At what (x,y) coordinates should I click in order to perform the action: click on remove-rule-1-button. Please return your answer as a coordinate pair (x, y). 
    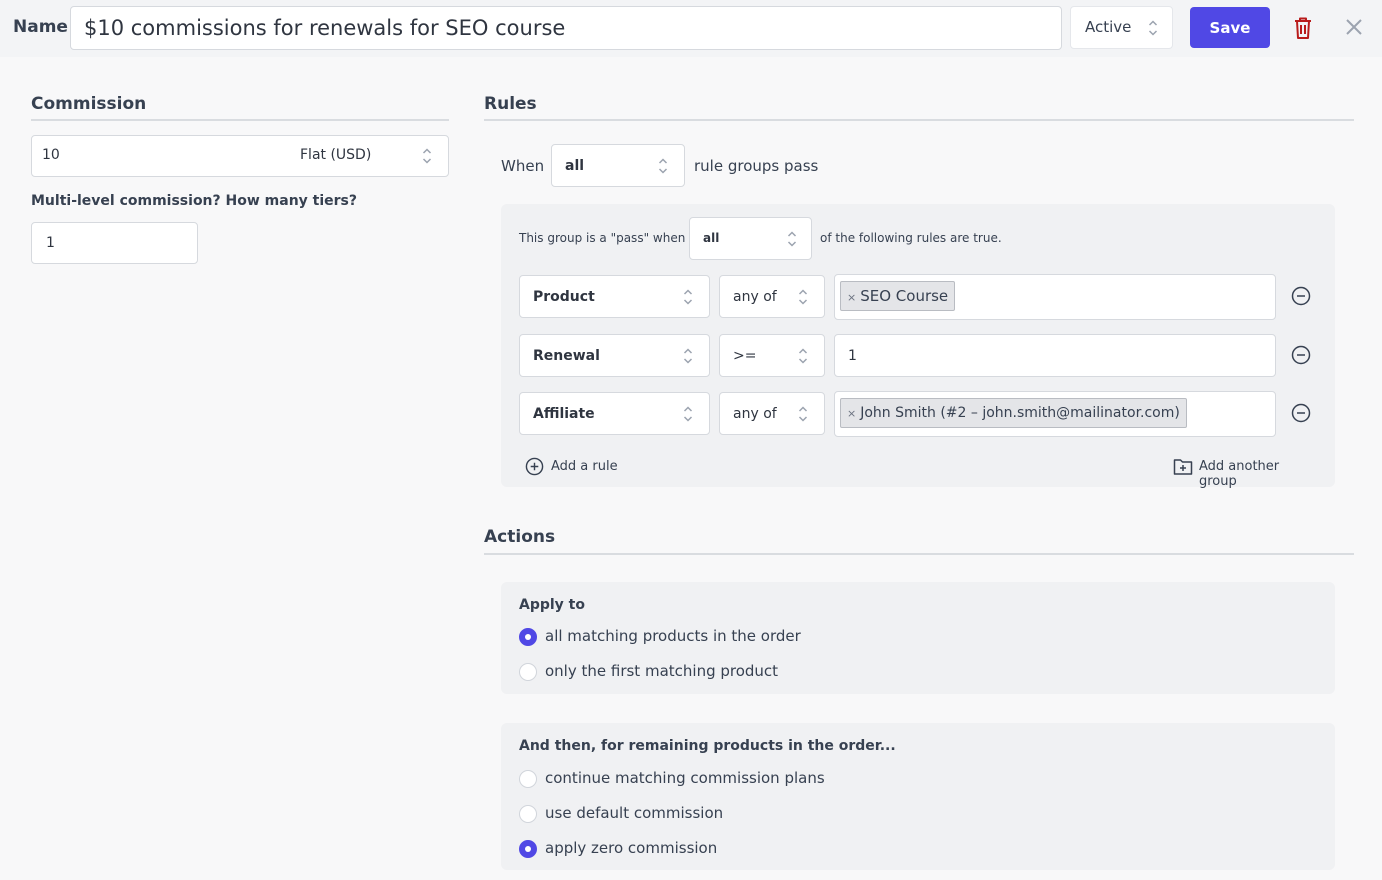
    Looking at the image, I should click on (1301, 296).